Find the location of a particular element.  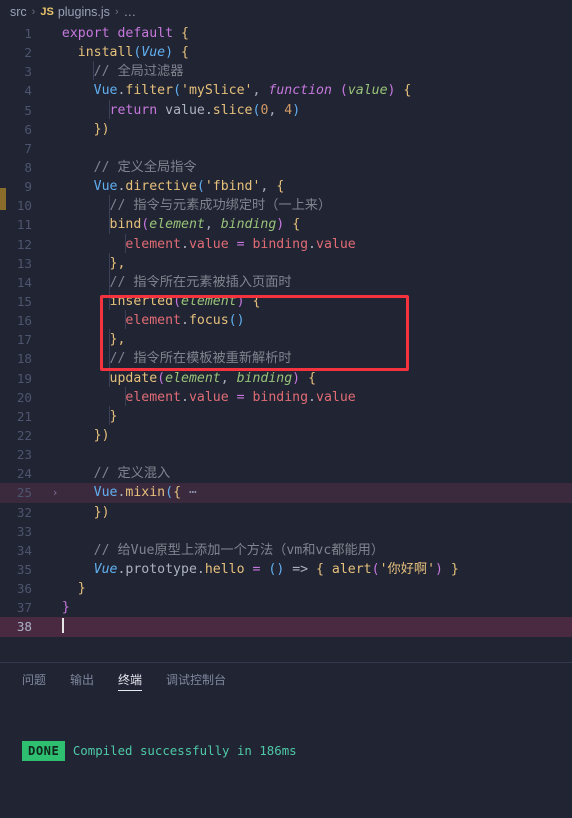

code-line-9: 9 Vue.directive('fbind', { is located at coordinates (286, 186).